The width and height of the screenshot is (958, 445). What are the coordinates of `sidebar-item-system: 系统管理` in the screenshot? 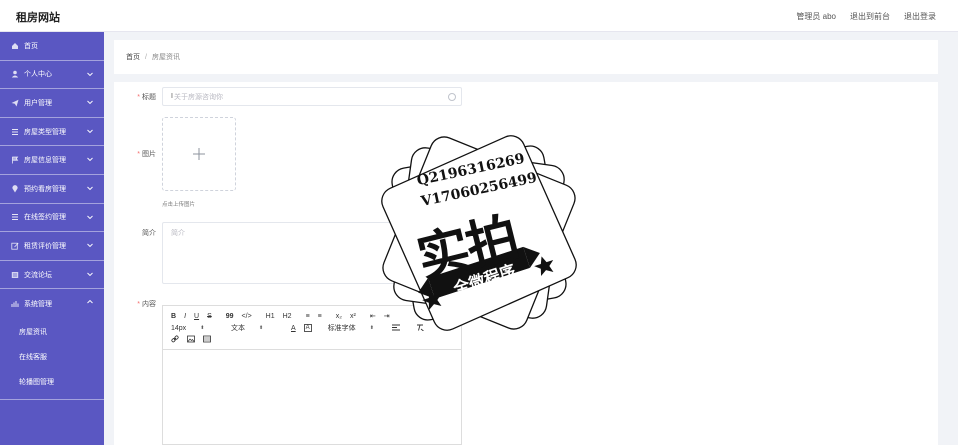 It's located at (52, 303).